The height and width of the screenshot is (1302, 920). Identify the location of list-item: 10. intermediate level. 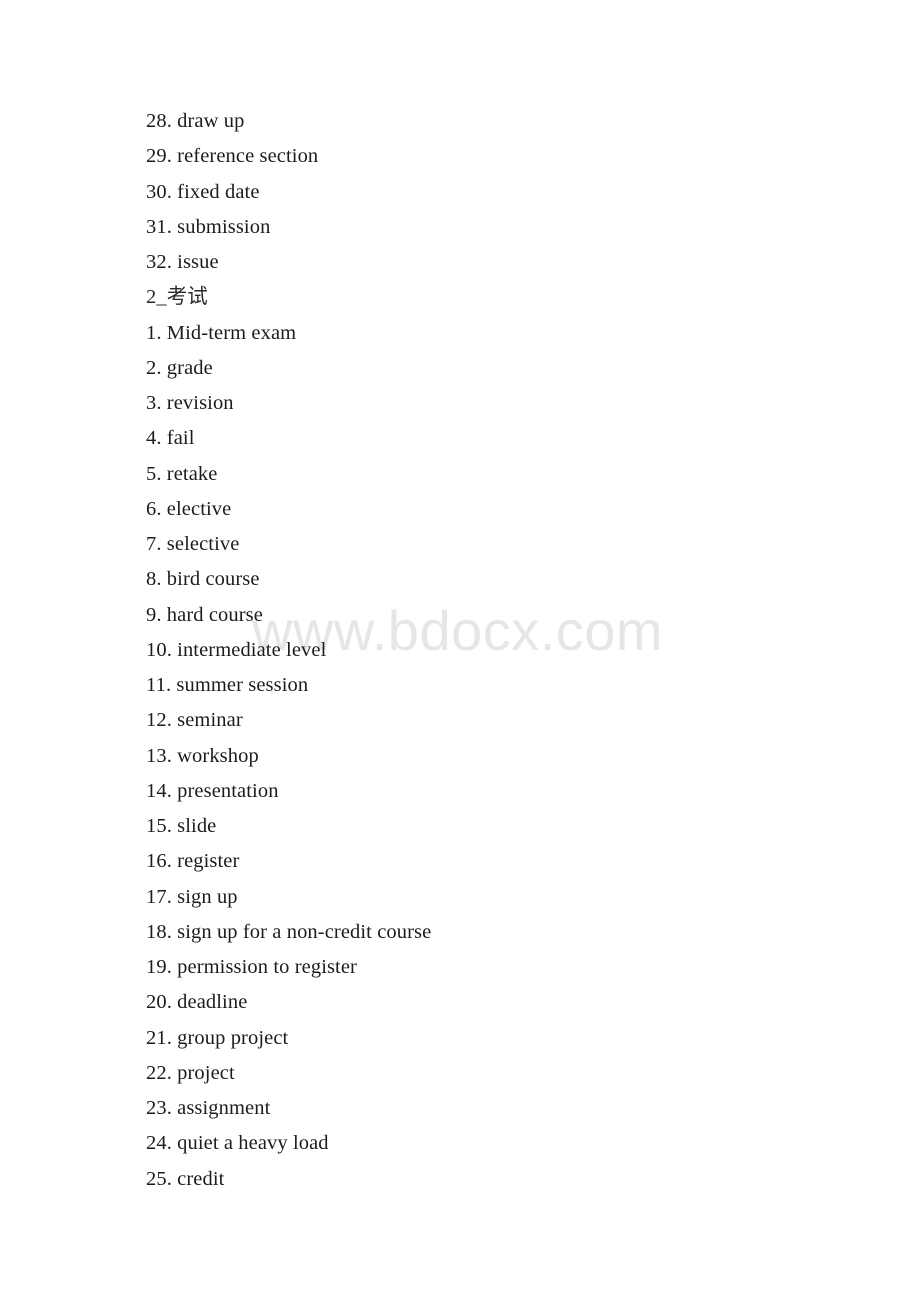
(236, 649).